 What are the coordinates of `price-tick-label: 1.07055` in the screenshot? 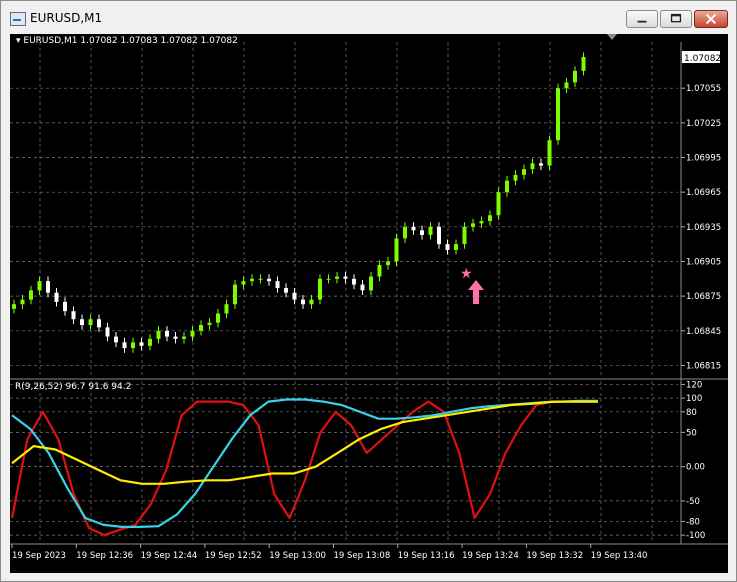 It's located at (703, 89).